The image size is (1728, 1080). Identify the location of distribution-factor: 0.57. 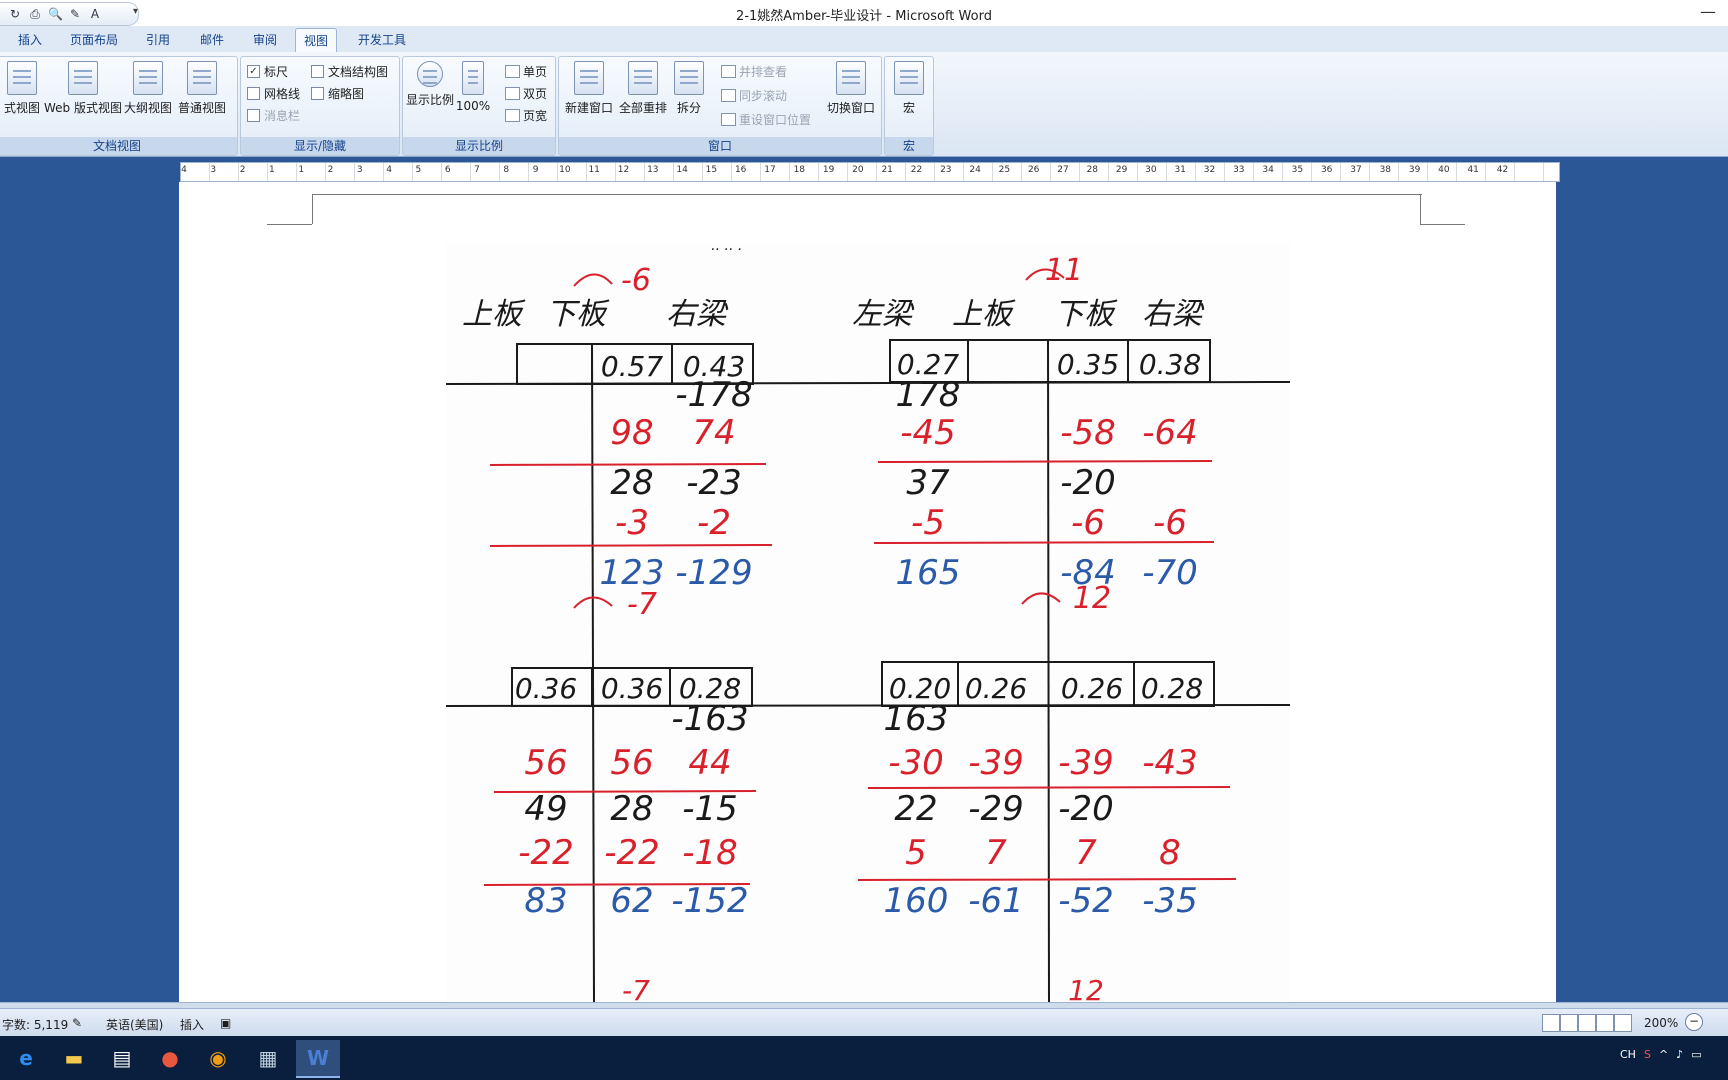
(632, 366).